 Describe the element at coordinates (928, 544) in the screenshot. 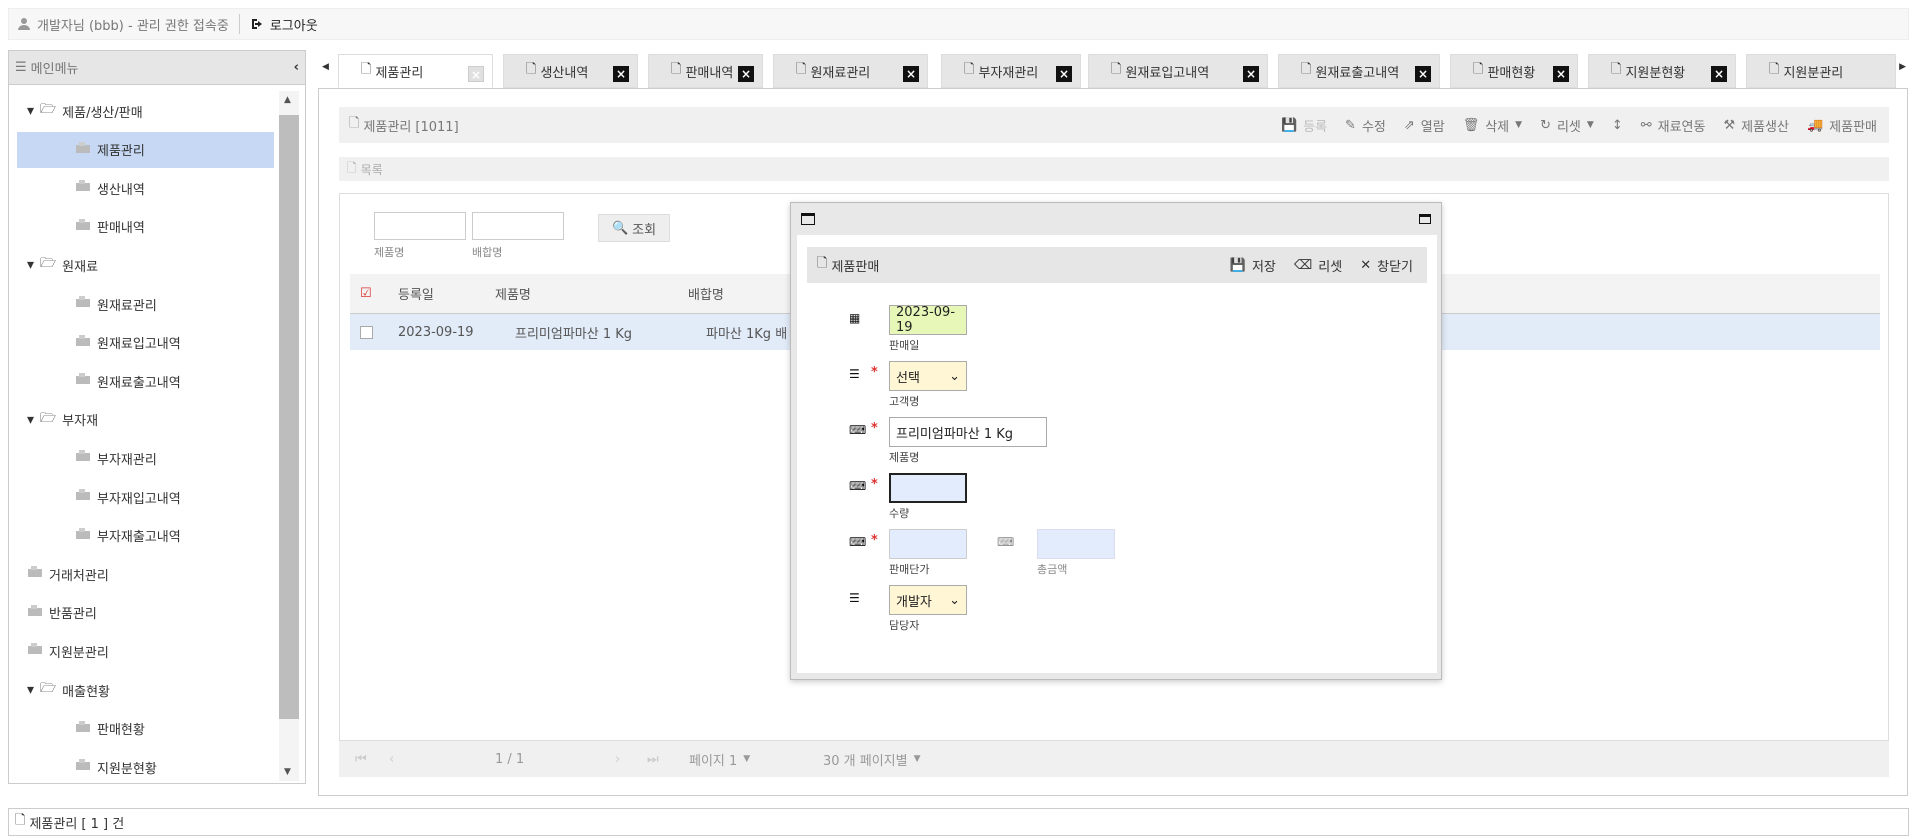

I see `unit-price-input` at that location.